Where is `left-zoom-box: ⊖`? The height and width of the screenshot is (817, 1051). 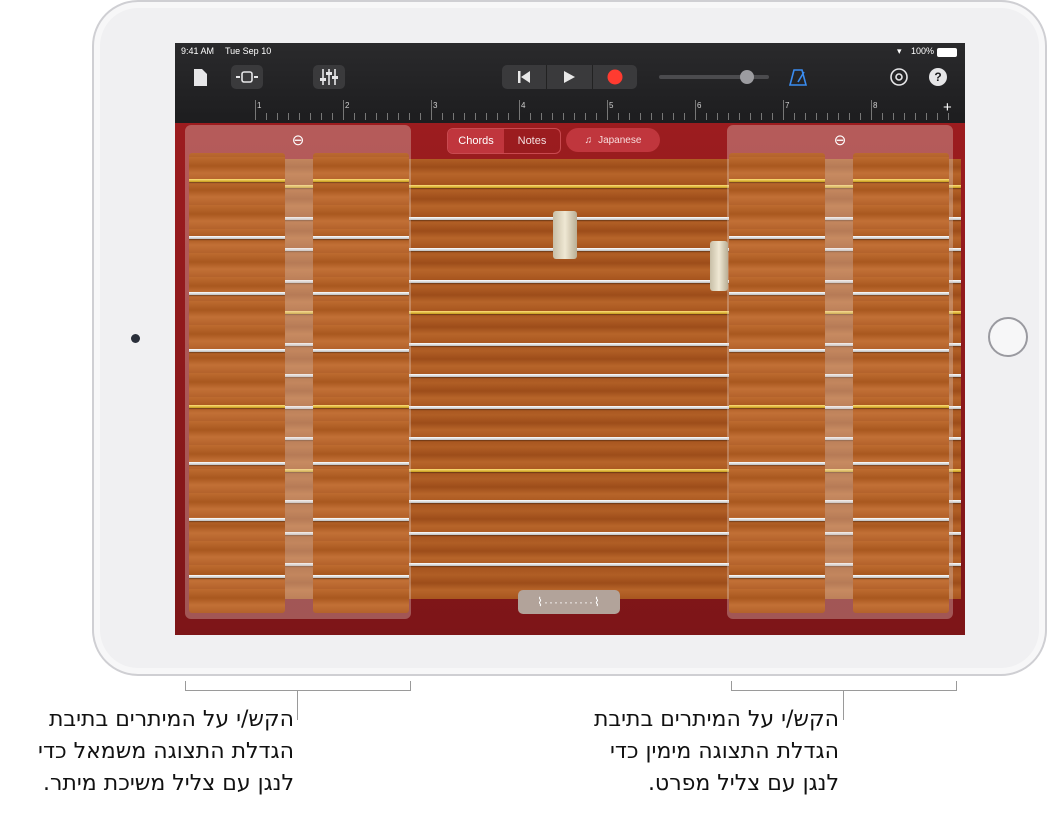
left-zoom-box: ⊖ is located at coordinates (298, 372).